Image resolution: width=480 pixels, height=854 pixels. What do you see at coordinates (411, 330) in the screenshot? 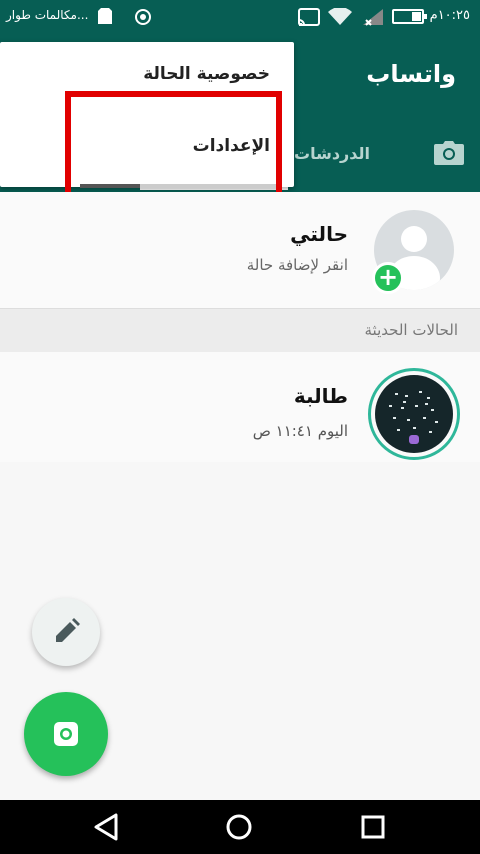
I see `section-title: الحالات الحديثة` at bounding box center [411, 330].